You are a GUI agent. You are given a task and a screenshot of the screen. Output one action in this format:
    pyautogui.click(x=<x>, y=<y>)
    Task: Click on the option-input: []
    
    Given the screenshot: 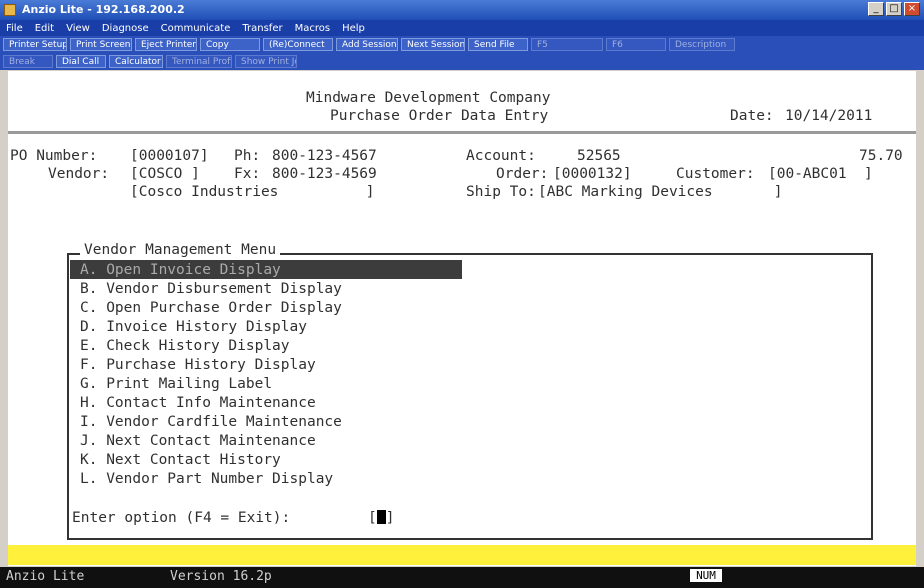 What is the action you would take?
    pyautogui.click(x=381, y=518)
    